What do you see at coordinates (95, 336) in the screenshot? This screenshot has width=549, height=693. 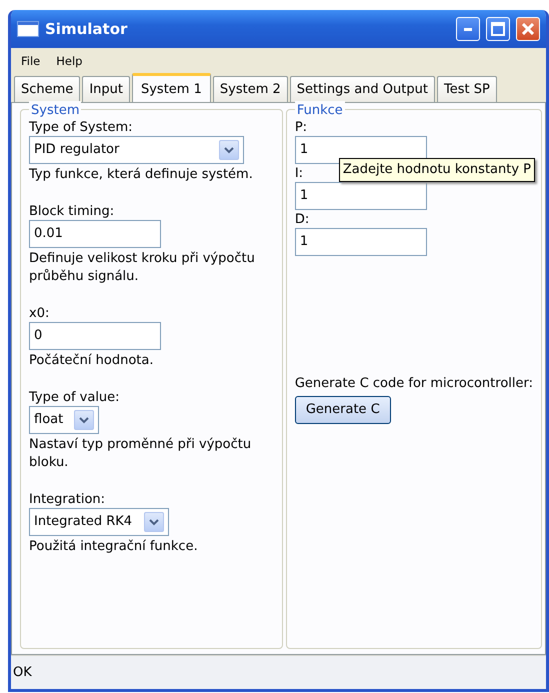 I see `input-field: 0` at bounding box center [95, 336].